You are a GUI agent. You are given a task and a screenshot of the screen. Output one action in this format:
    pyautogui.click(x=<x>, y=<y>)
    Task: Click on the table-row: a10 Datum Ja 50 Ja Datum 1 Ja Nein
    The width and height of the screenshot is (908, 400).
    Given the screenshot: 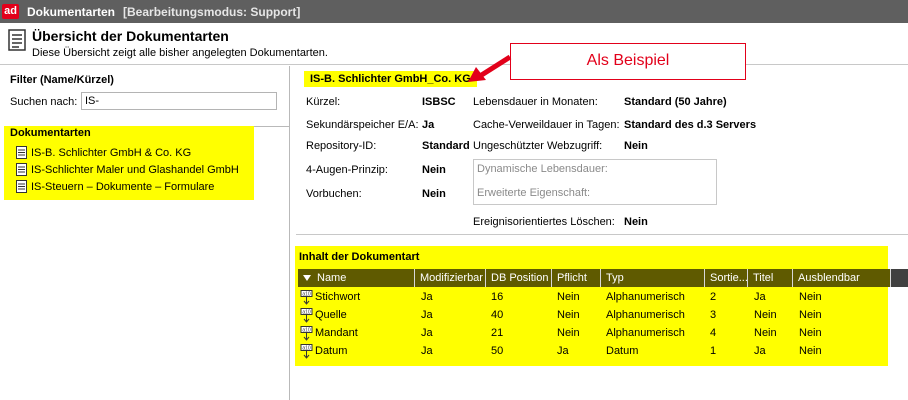 What is the action you would take?
    pyautogui.click(x=593, y=352)
    